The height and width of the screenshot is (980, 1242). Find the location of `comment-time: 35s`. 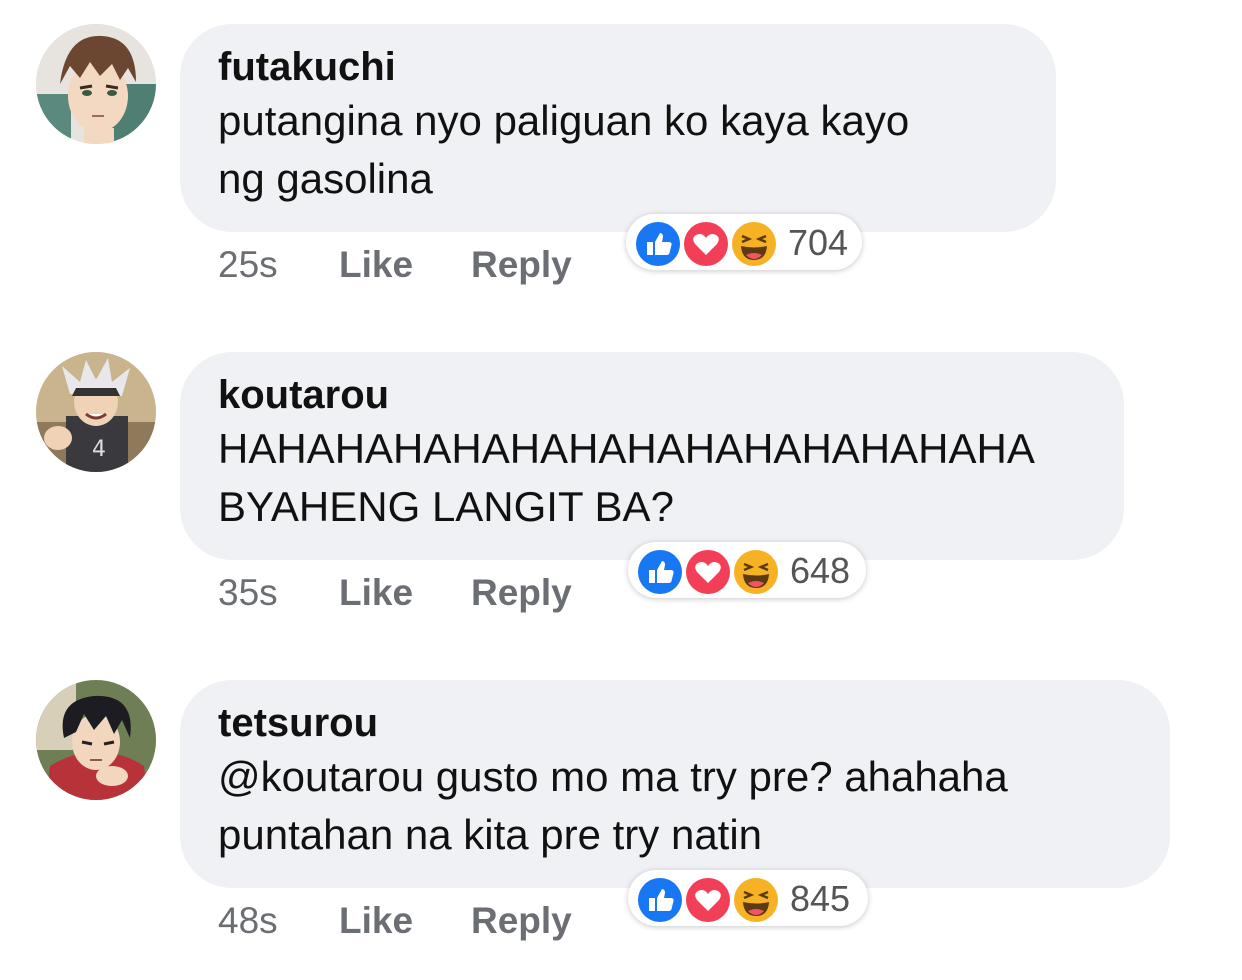

comment-time: 35s is located at coordinates (248, 593).